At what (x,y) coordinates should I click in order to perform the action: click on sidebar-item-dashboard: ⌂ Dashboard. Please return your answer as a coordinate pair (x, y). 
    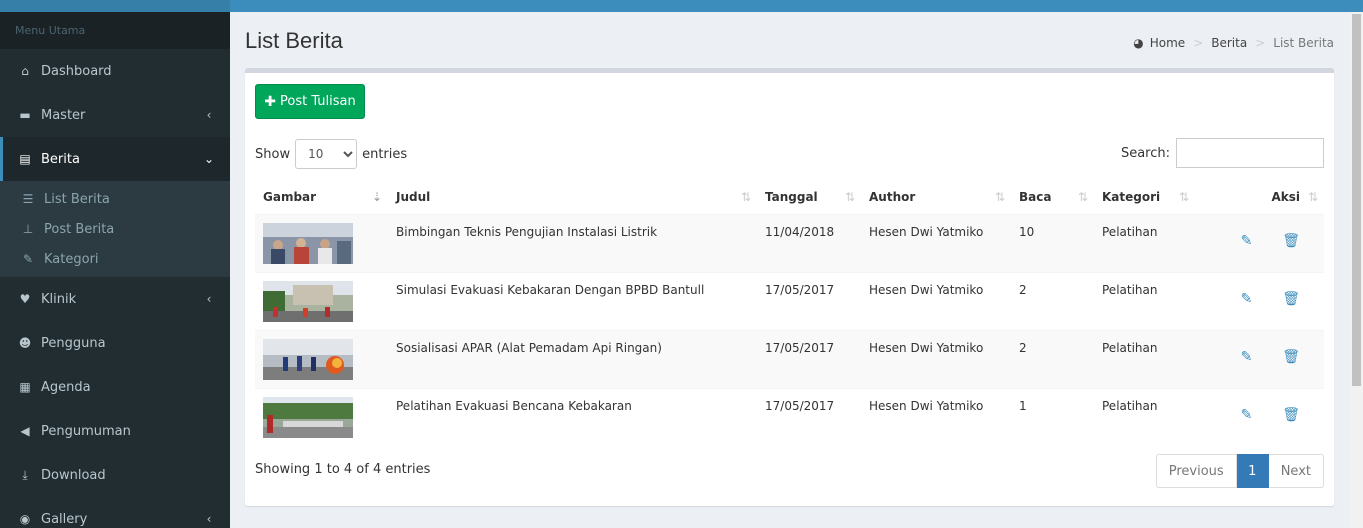
    Looking at the image, I should click on (115, 71).